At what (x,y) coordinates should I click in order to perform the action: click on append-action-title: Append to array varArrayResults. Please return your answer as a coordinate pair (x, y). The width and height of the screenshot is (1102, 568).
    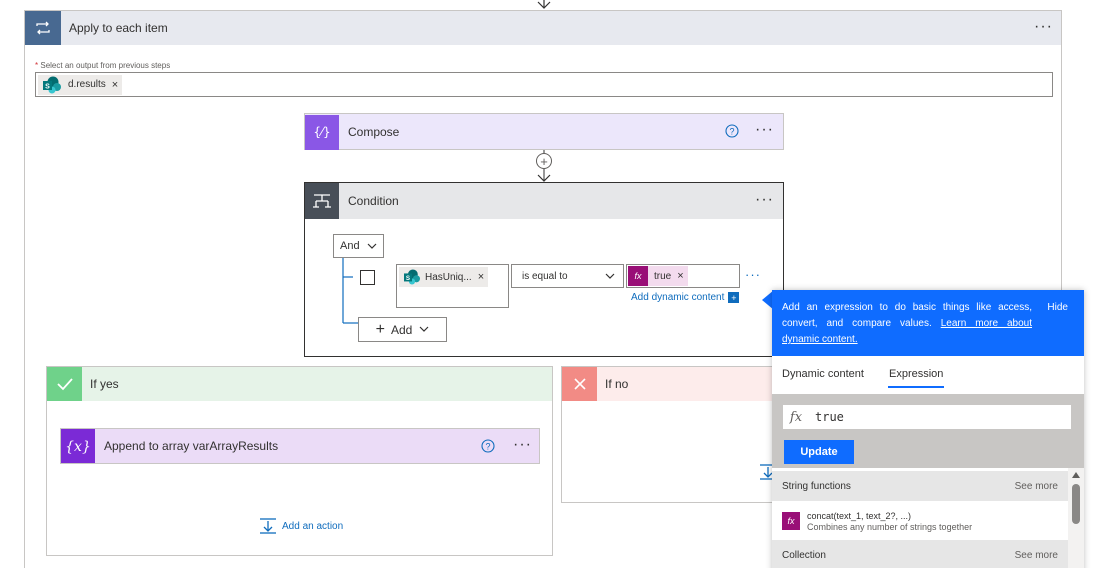
    Looking at the image, I should click on (191, 446).